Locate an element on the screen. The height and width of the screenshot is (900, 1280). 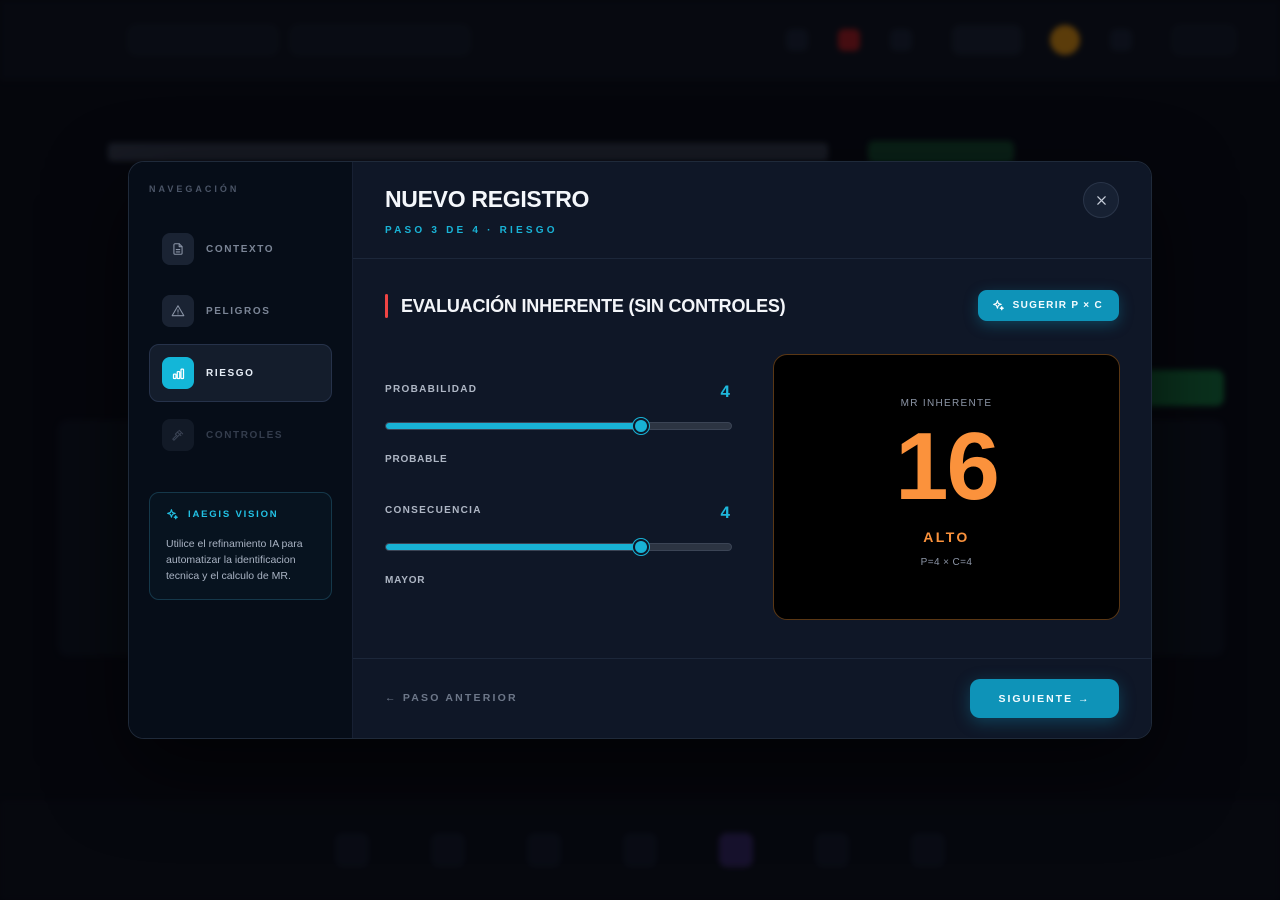
probability-slider is located at coordinates (558, 426).